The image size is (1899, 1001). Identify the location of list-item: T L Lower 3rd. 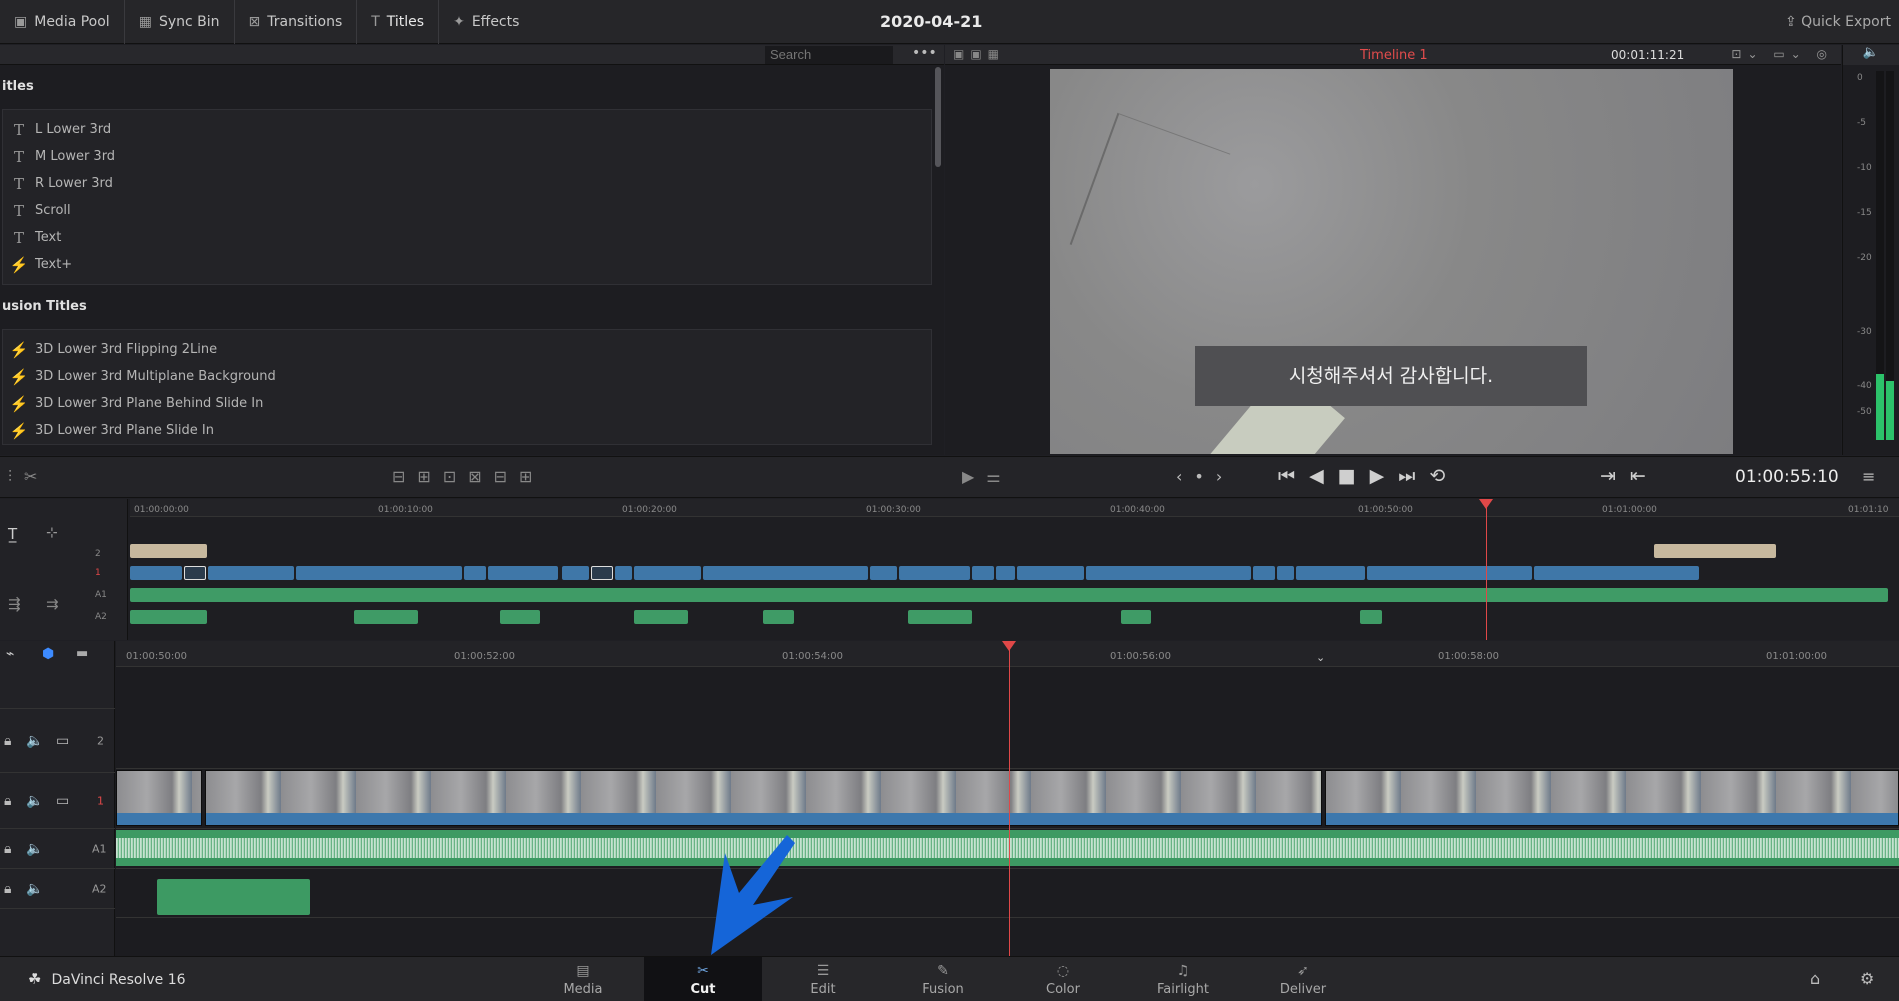
(467, 129).